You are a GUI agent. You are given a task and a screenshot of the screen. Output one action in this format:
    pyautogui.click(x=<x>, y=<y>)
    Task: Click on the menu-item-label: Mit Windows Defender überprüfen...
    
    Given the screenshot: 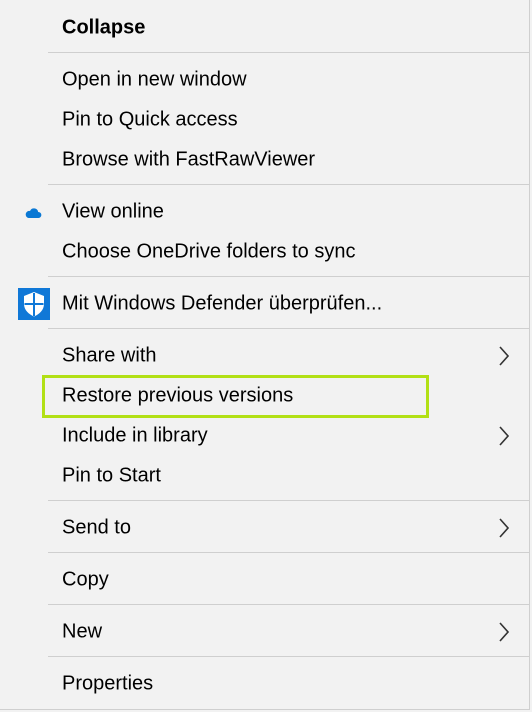 What is the action you would take?
    pyautogui.click(x=222, y=303)
    